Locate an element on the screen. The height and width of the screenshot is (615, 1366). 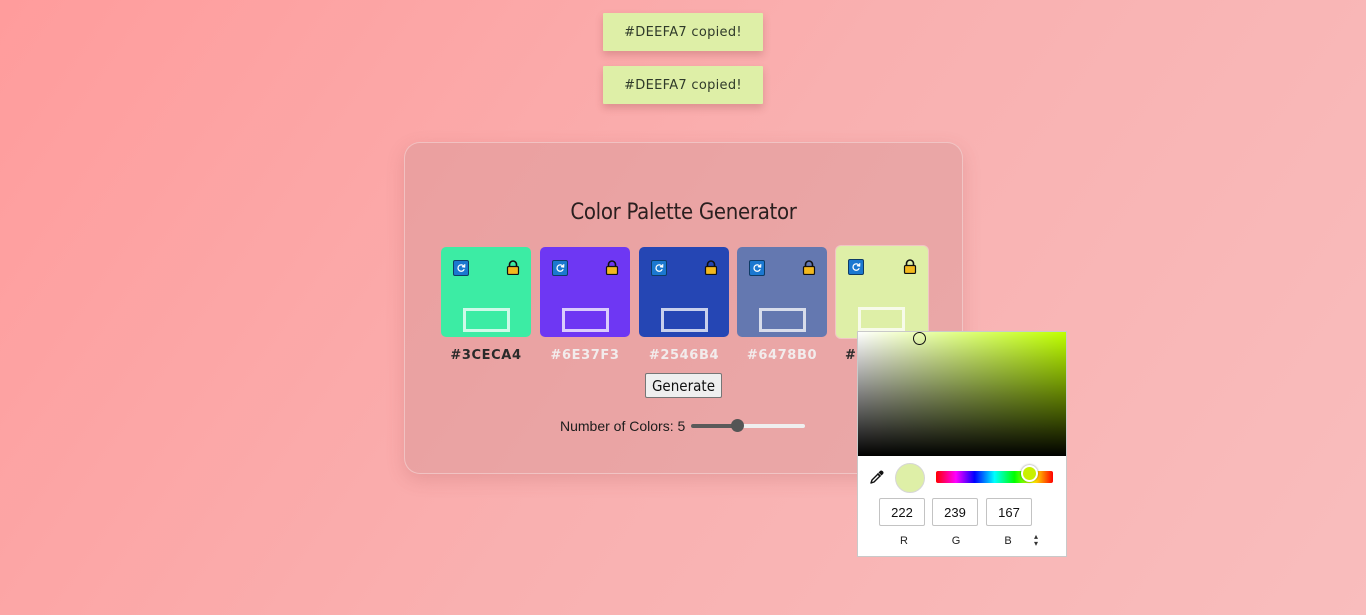
blue-label: B is located at coordinates (1008, 541).